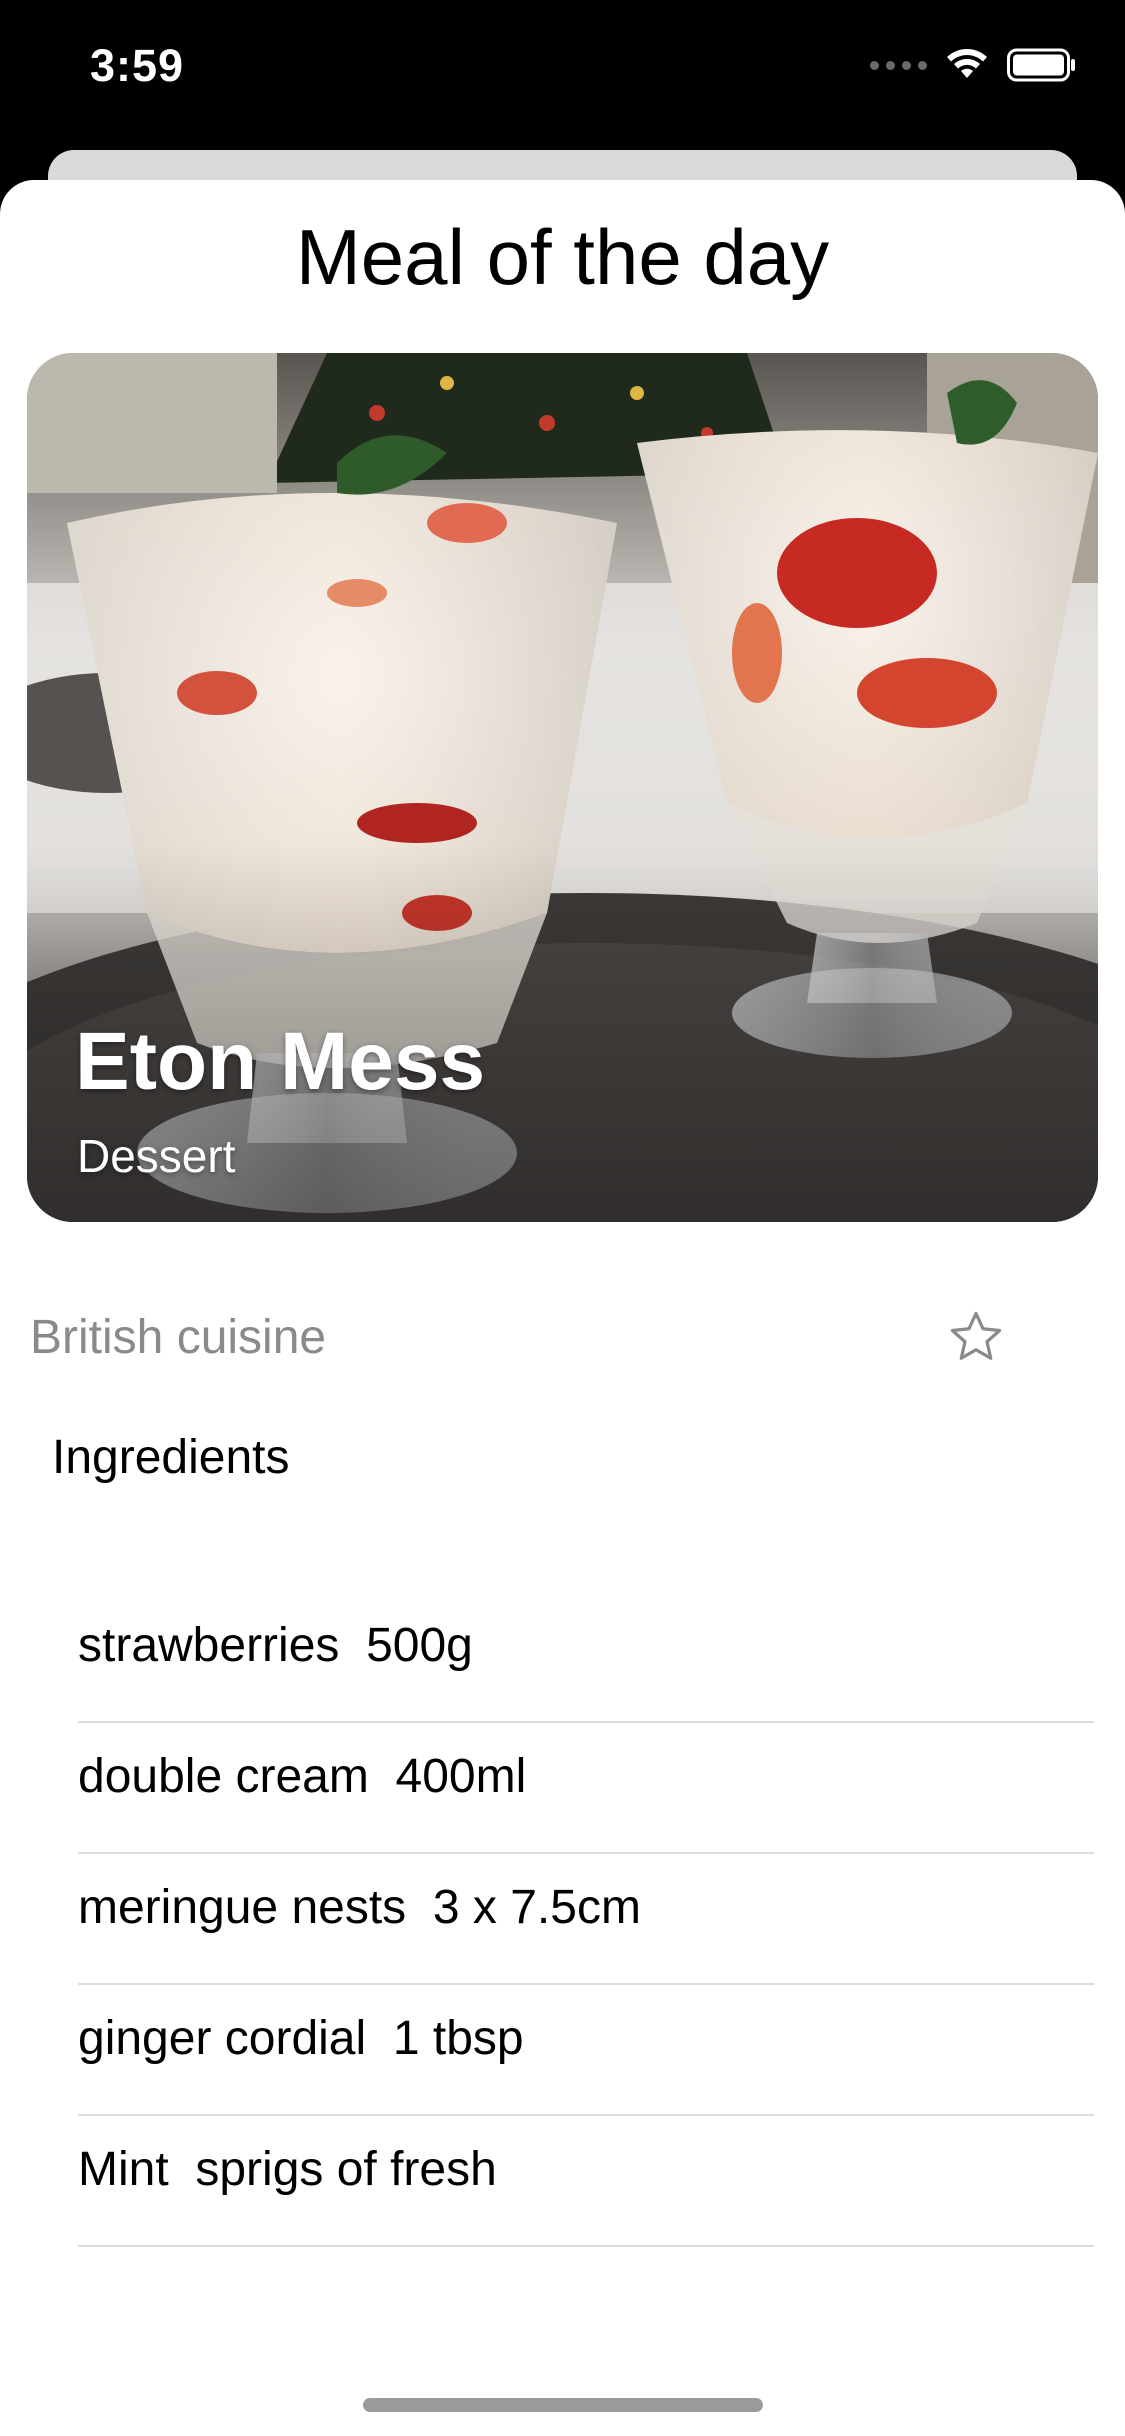  Describe the element at coordinates (586, 1788) in the screenshot. I see `ingredient-row: double cream 400ml` at that location.